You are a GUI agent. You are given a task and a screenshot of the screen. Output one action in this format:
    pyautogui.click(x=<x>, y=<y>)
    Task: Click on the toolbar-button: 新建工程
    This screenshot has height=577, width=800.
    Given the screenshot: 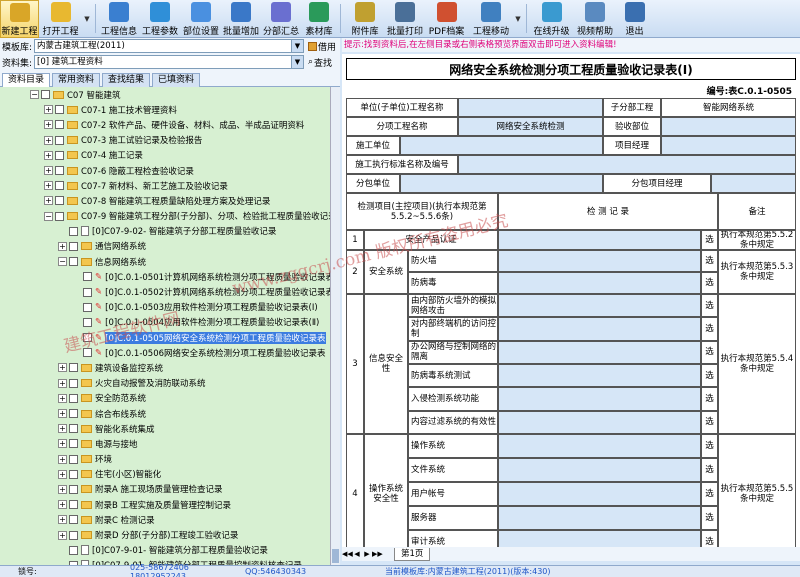 What is the action you would take?
    pyautogui.click(x=19, y=19)
    